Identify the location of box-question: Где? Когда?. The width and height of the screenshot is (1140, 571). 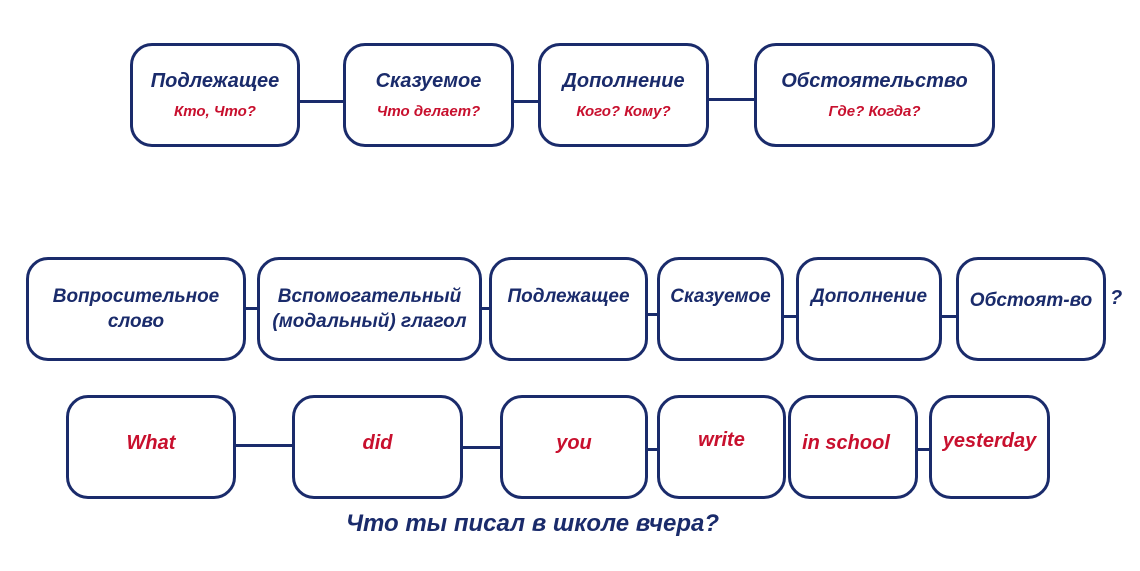
(874, 111).